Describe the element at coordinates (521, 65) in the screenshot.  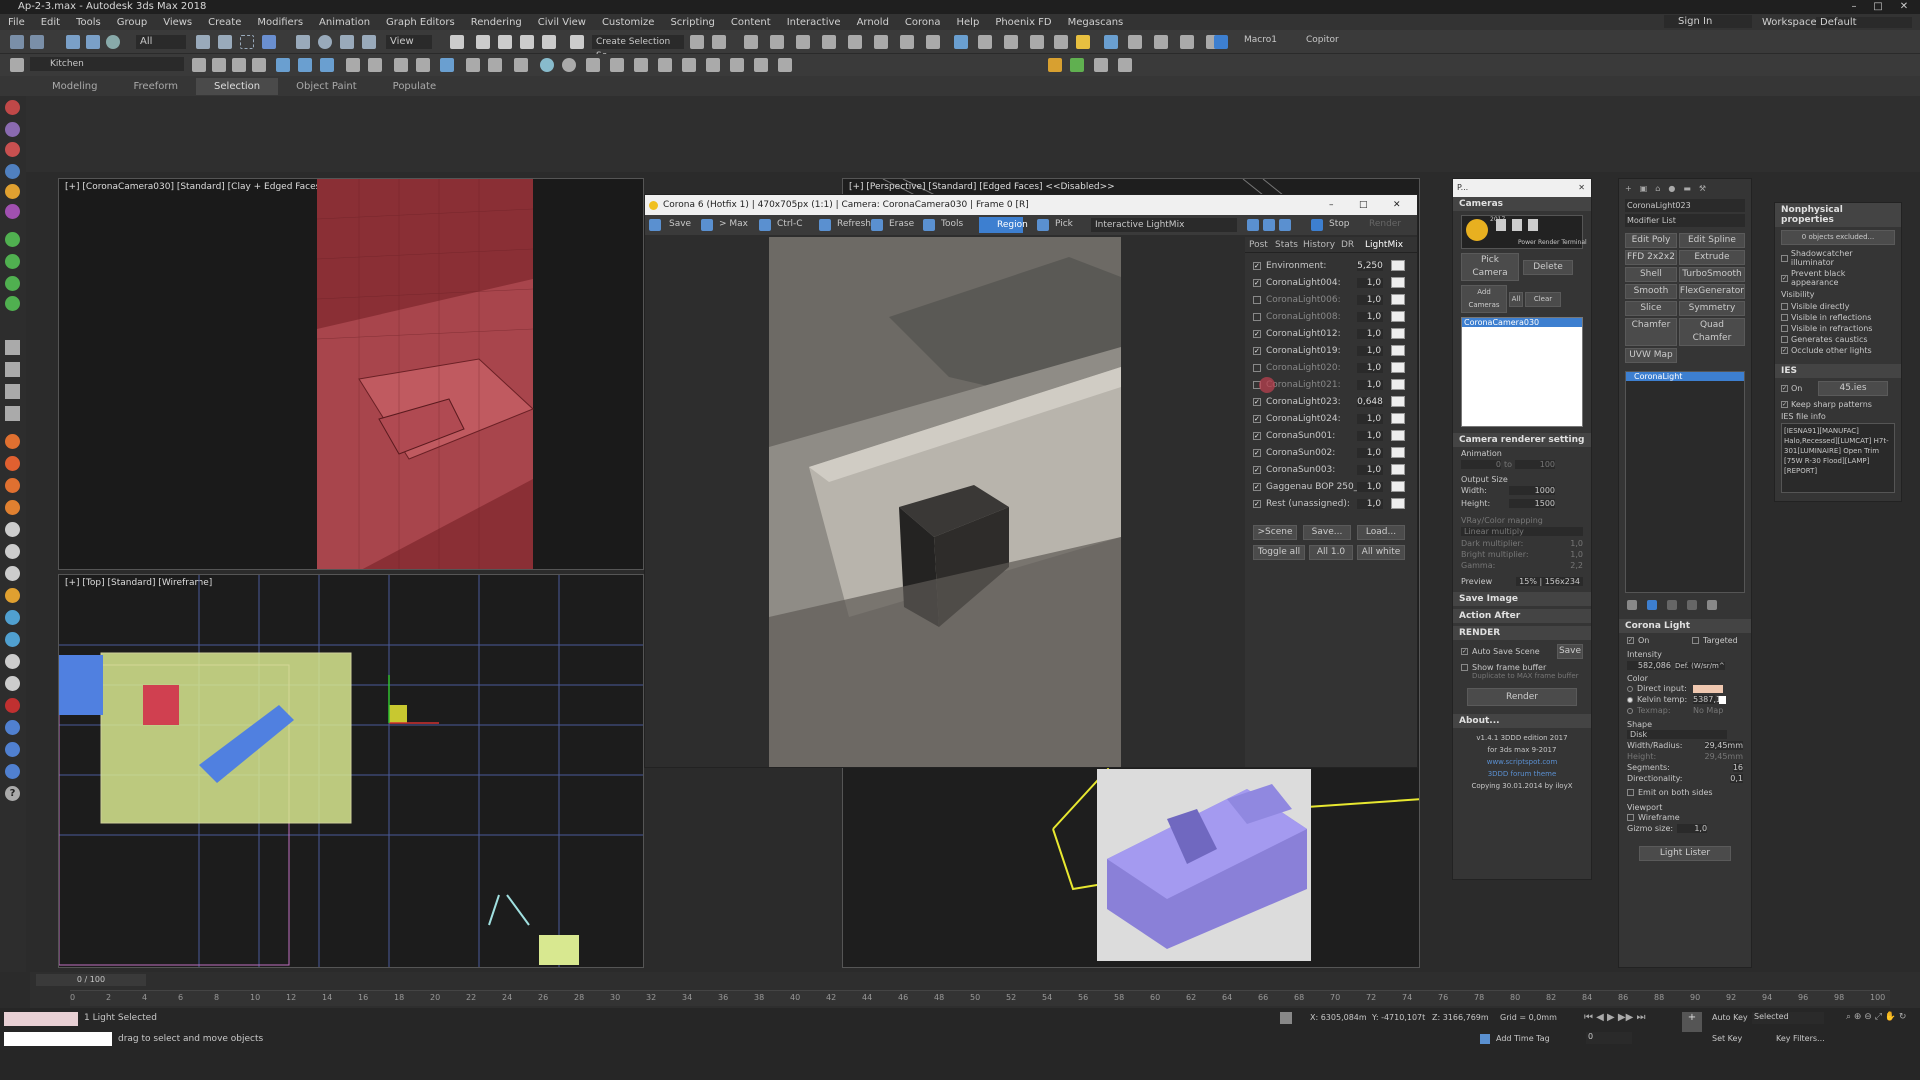
I see `snap-midpoint-icon` at that location.